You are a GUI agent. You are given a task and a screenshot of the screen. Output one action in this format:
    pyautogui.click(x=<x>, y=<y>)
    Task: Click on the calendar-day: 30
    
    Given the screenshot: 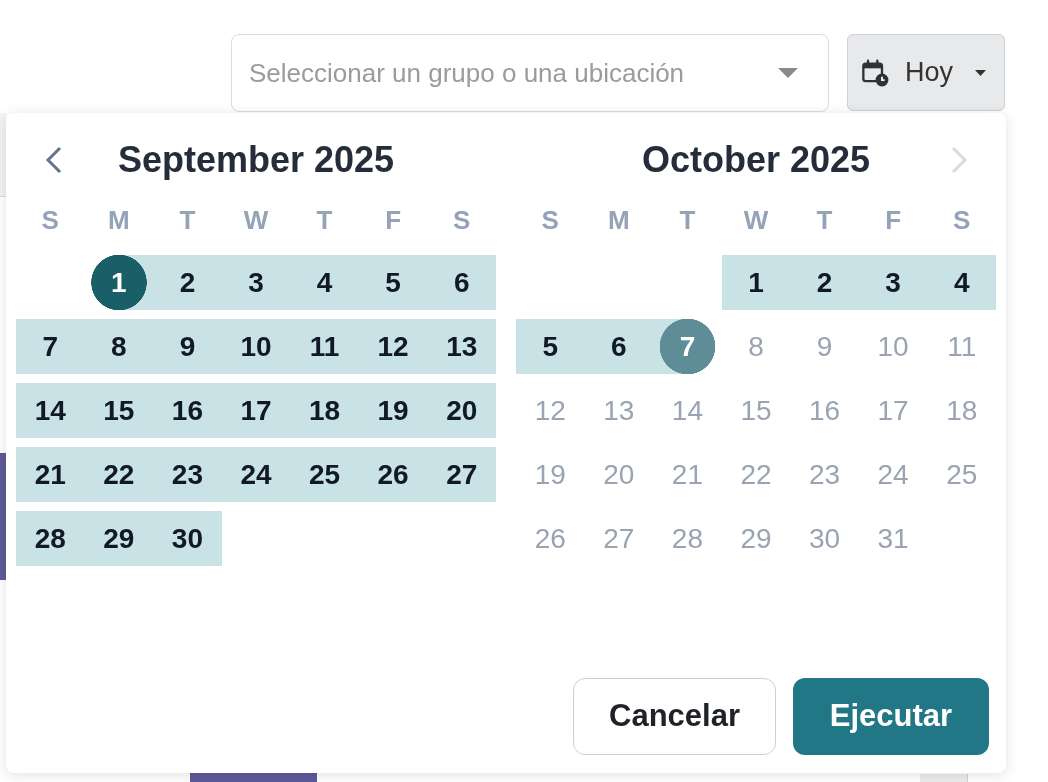 What is the action you would take?
    pyautogui.click(x=187, y=538)
    